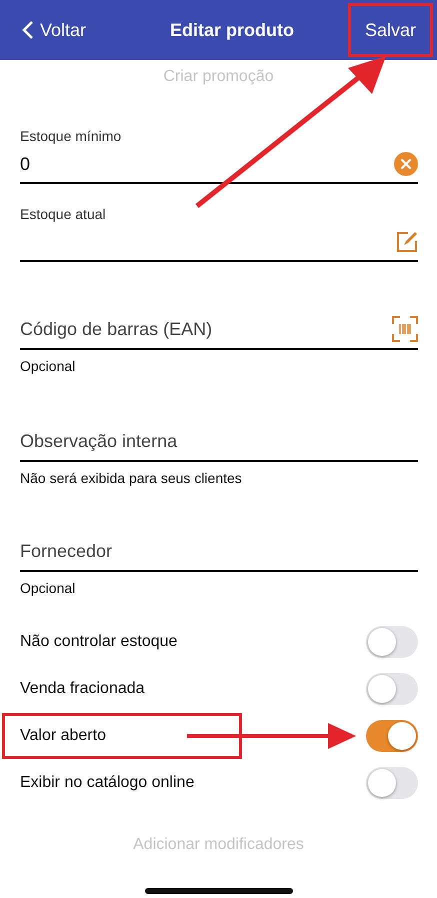 The height and width of the screenshot is (898, 437). What do you see at coordinates (122, 735) in the screenshot?
I see `highlighted-label: Valor aberto` at bounding box center [122, 735].